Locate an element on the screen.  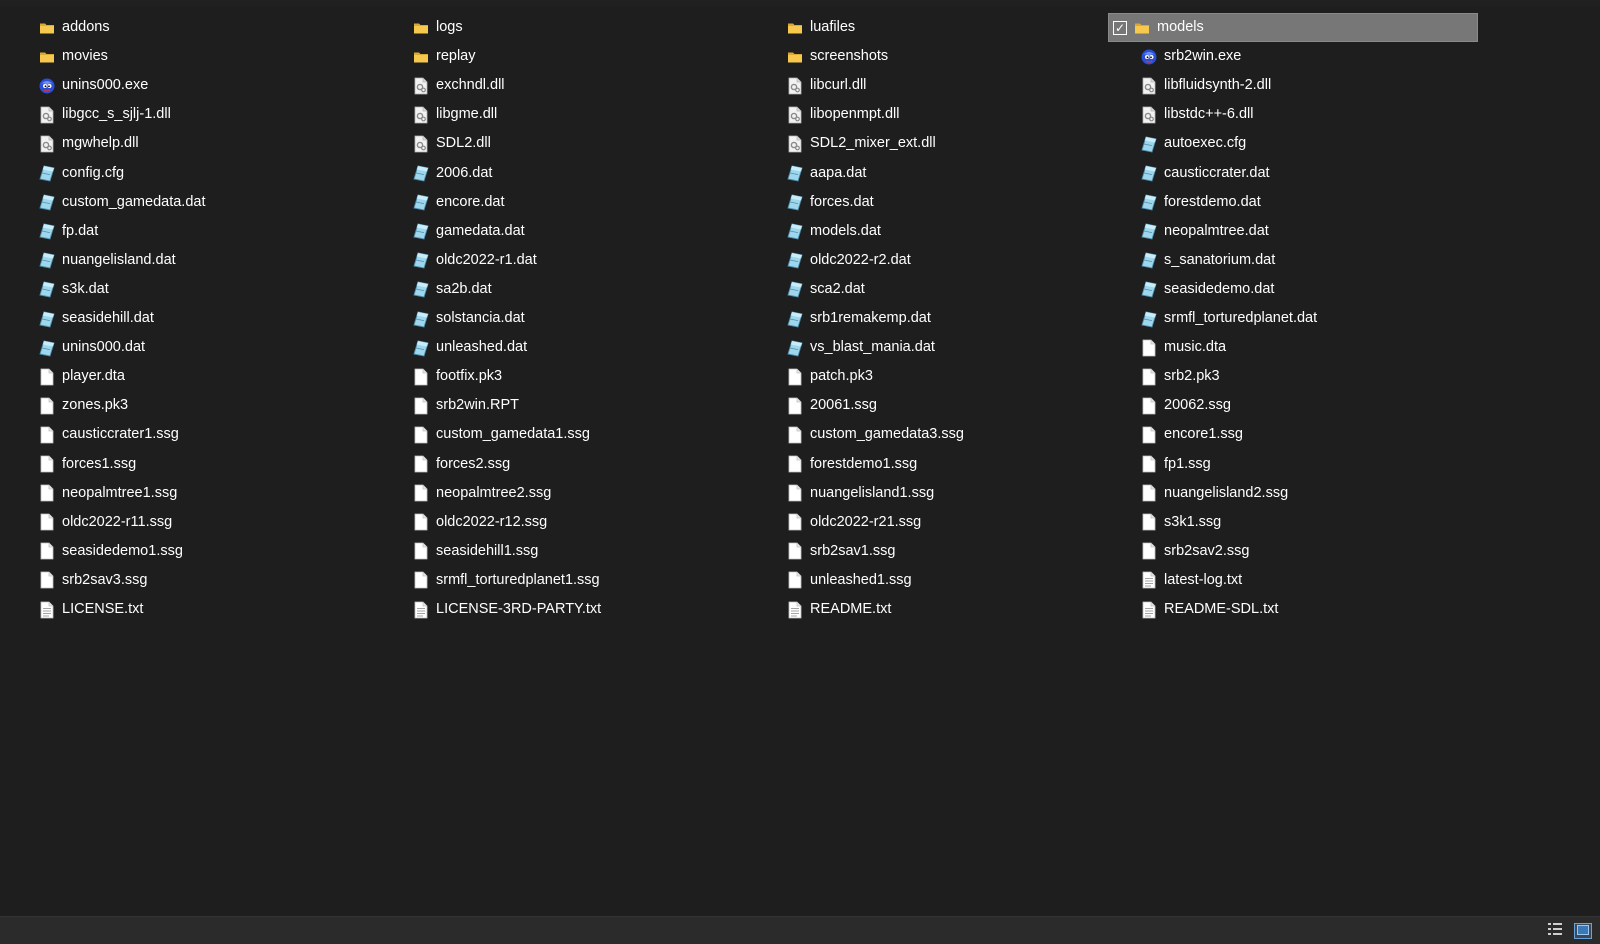
file-item: custom_gamedata3.ssg is located at coordinates (872, 434).